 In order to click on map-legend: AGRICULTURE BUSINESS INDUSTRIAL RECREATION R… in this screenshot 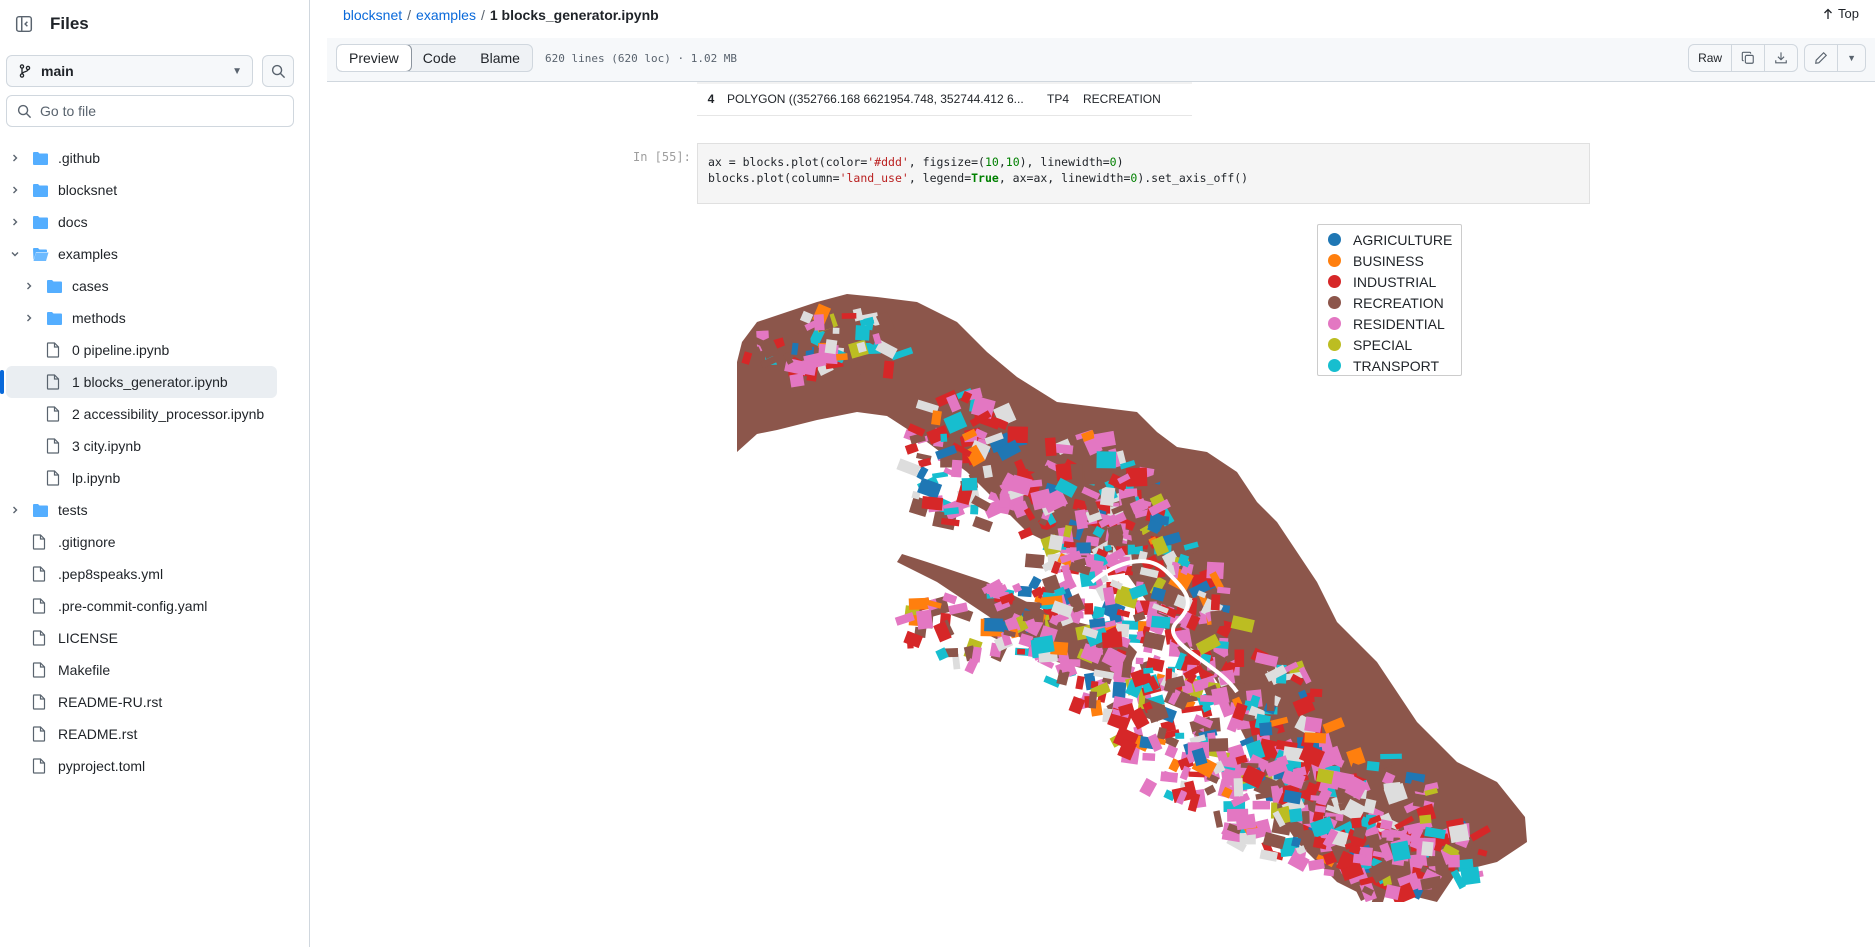, I will do `click(1389, 300)`.